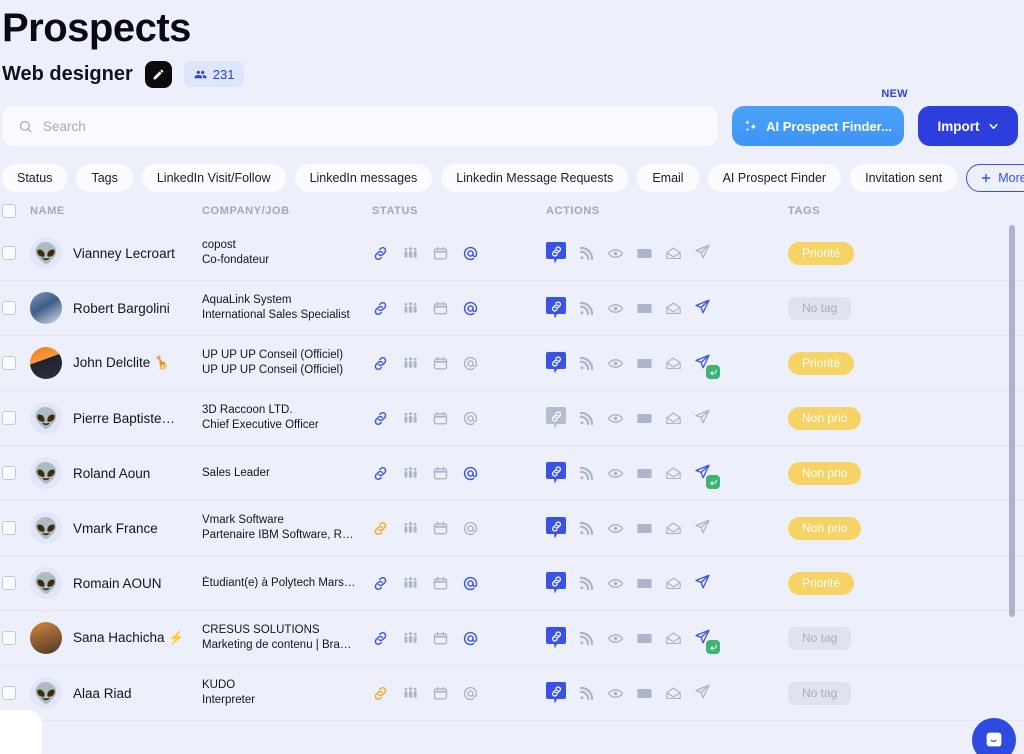 The image size is (1024, 754). I want to click on filter-chip-tags: Tags, so click(104, 178).